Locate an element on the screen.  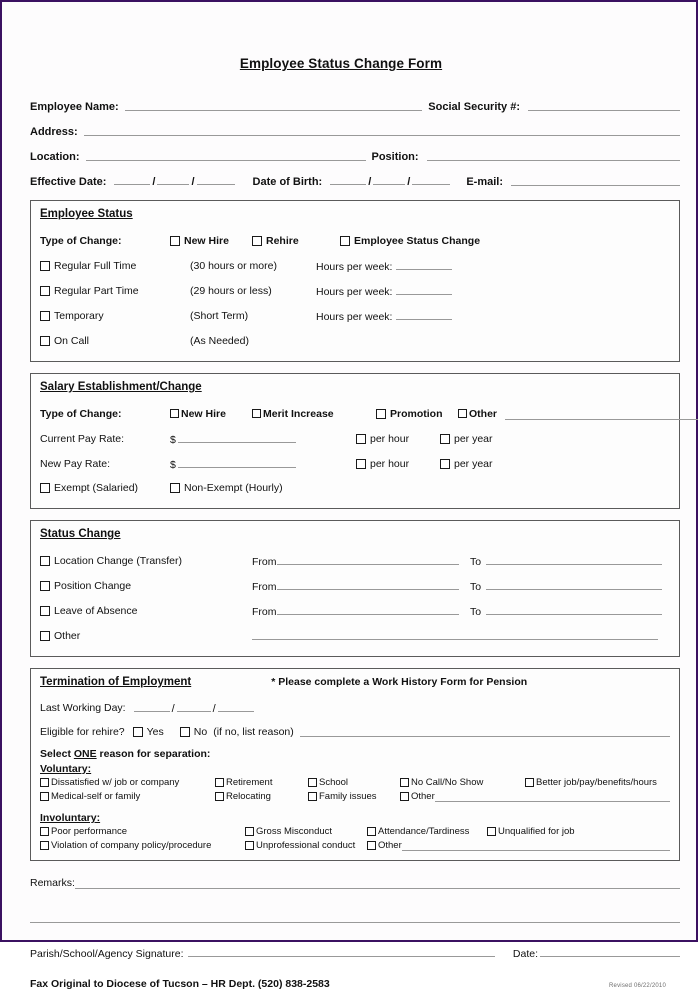
checkbox-current-per-hour: per hour is located at coordinates (398, 439).